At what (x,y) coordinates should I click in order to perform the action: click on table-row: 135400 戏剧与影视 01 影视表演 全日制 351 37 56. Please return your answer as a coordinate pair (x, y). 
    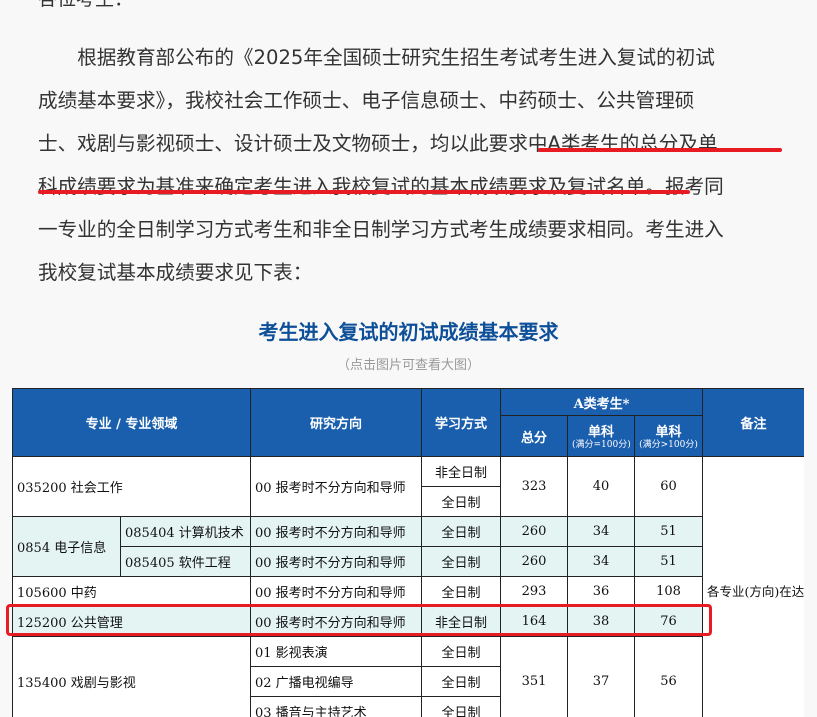
    Looking at the image, I should click on (408, 676).